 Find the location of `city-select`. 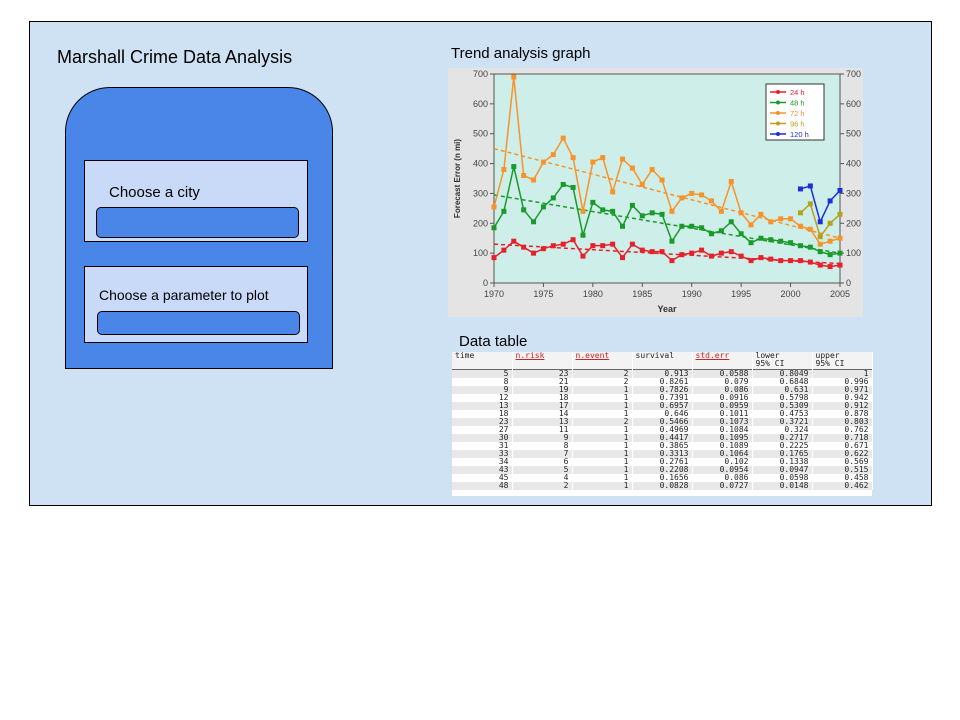

city-select is located at coordinates (197, 222).